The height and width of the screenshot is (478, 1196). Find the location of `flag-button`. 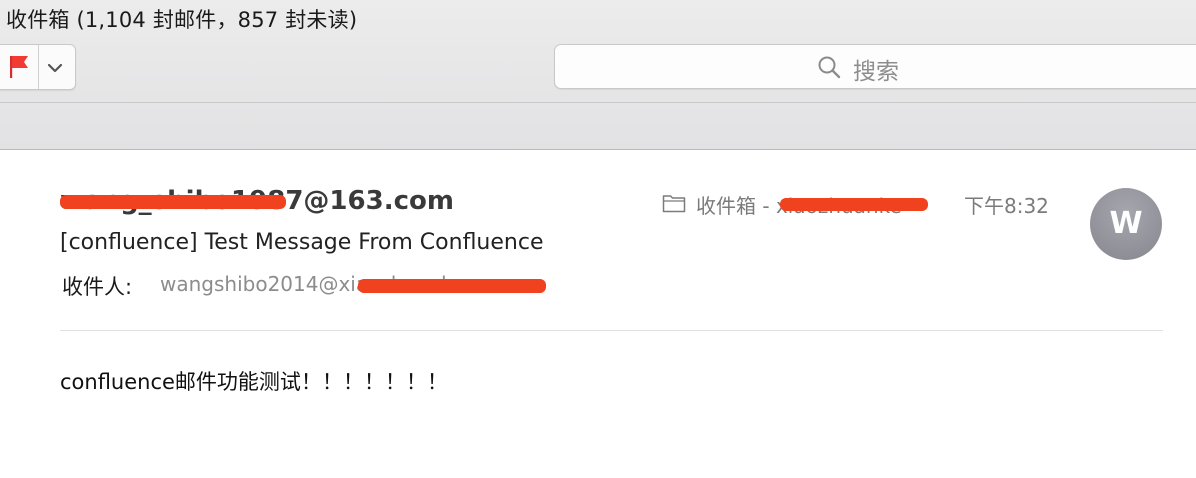

flag-button is located at coordinates (19, 67).